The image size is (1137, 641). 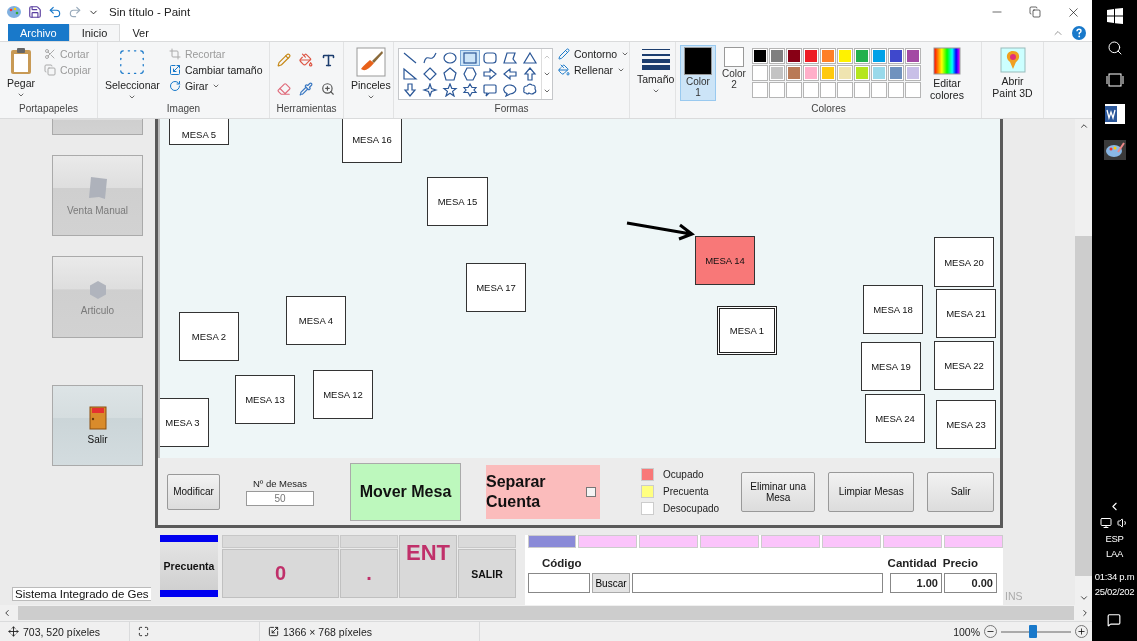 I want to click on table-tile: MESA 17, so click(x=496, y=287).